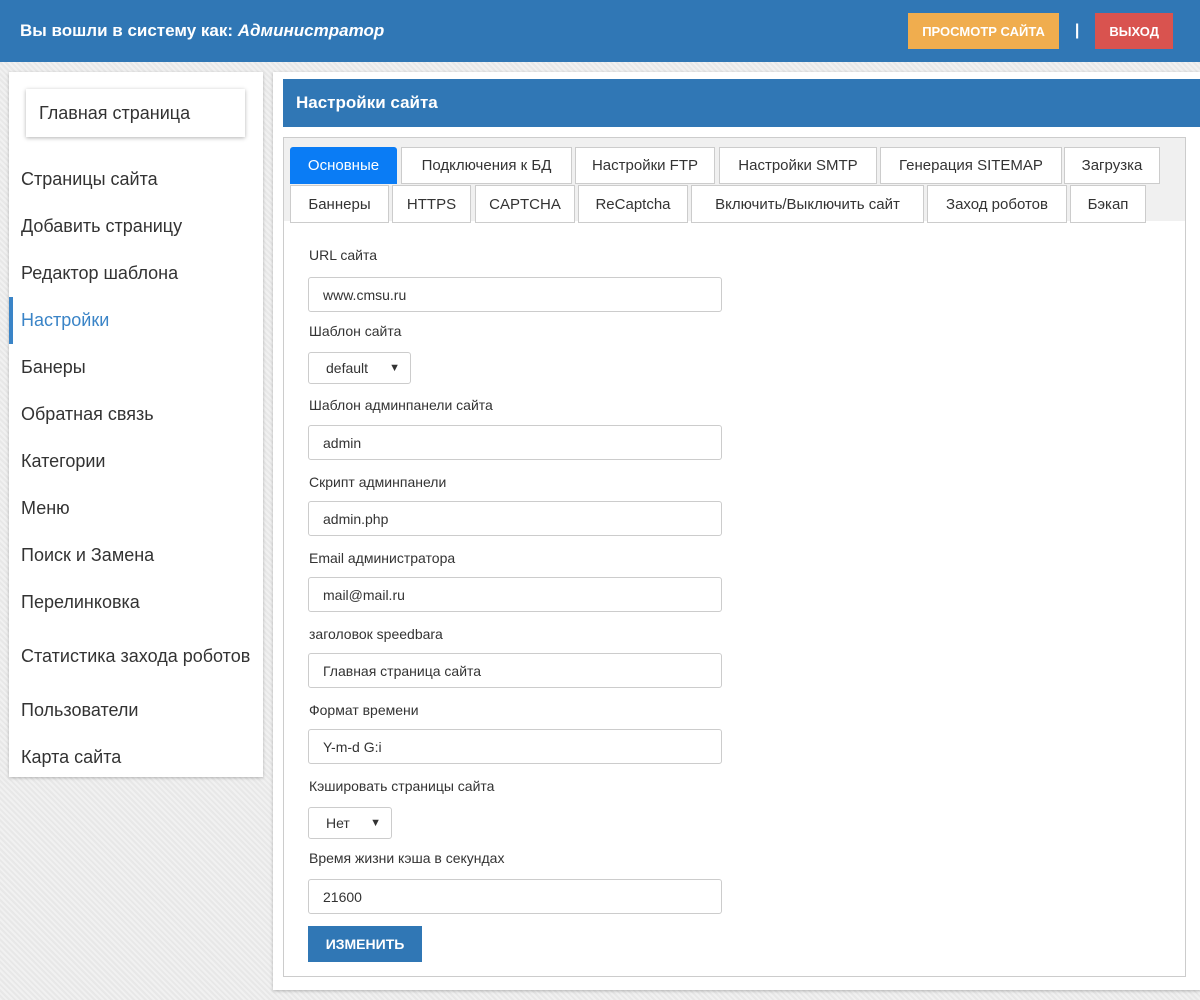 The width and height of the screenshot is (1200, 1000). I want to click on logout-button: Выход, so click(1134, 31).